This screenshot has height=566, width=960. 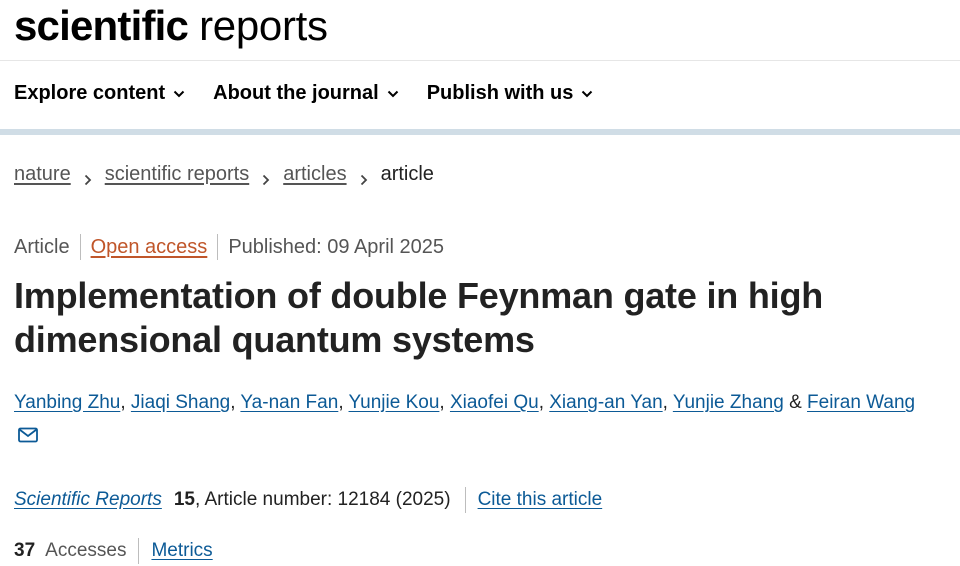 I want to click on nav-about-the-journal: About the journal, so click(x=306, y=93).